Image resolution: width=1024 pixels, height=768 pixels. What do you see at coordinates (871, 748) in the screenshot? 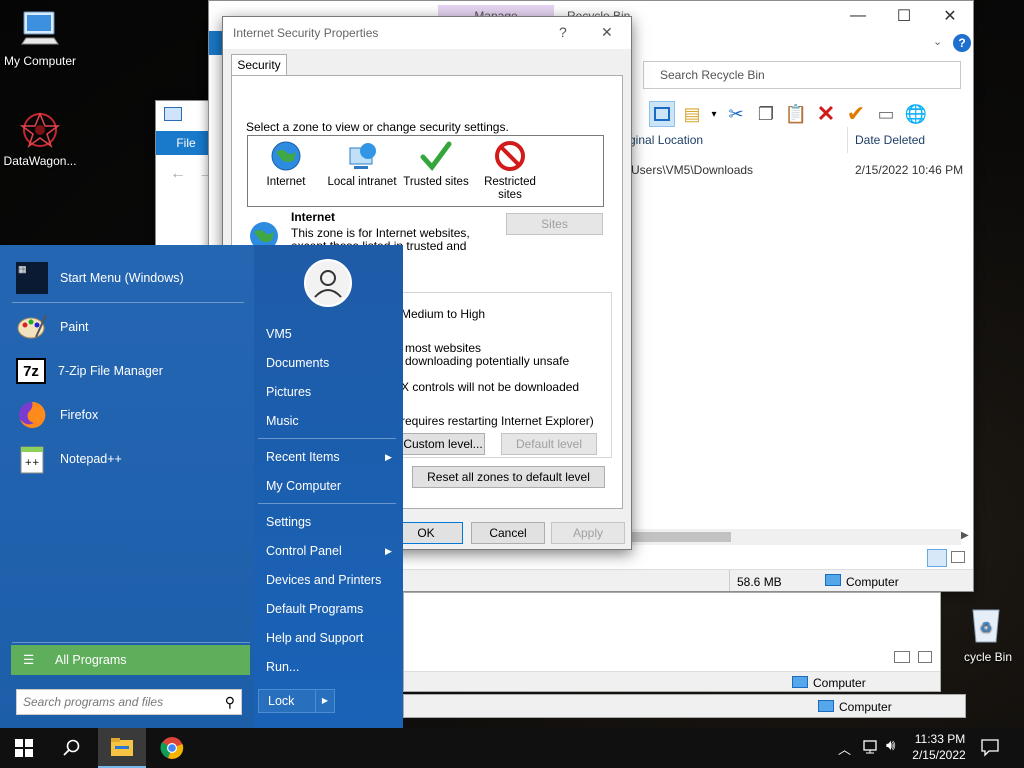
I see `network-icon` at bounding box center [871, 748].